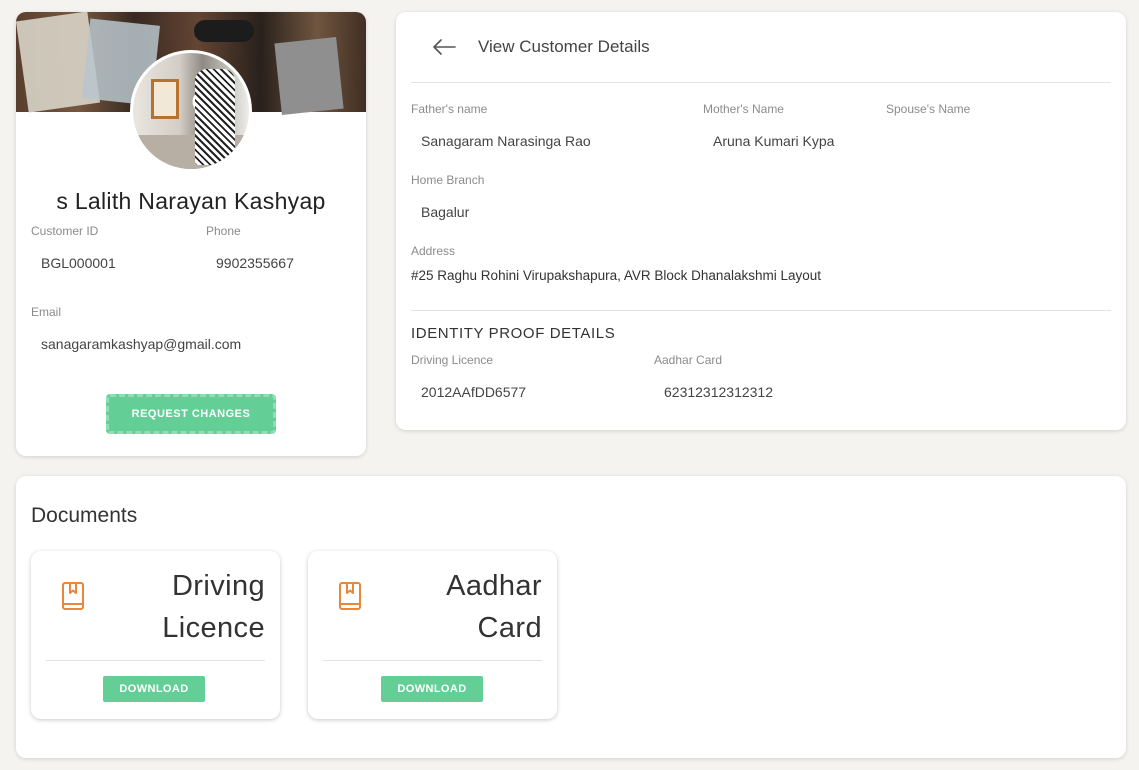 The width and height of the screenshot is (1139, 770). What do you see at coordinates (445, 212) in the screenshot?
I see `home-branch-value: Bagalur` at bounding box center [445, 212].